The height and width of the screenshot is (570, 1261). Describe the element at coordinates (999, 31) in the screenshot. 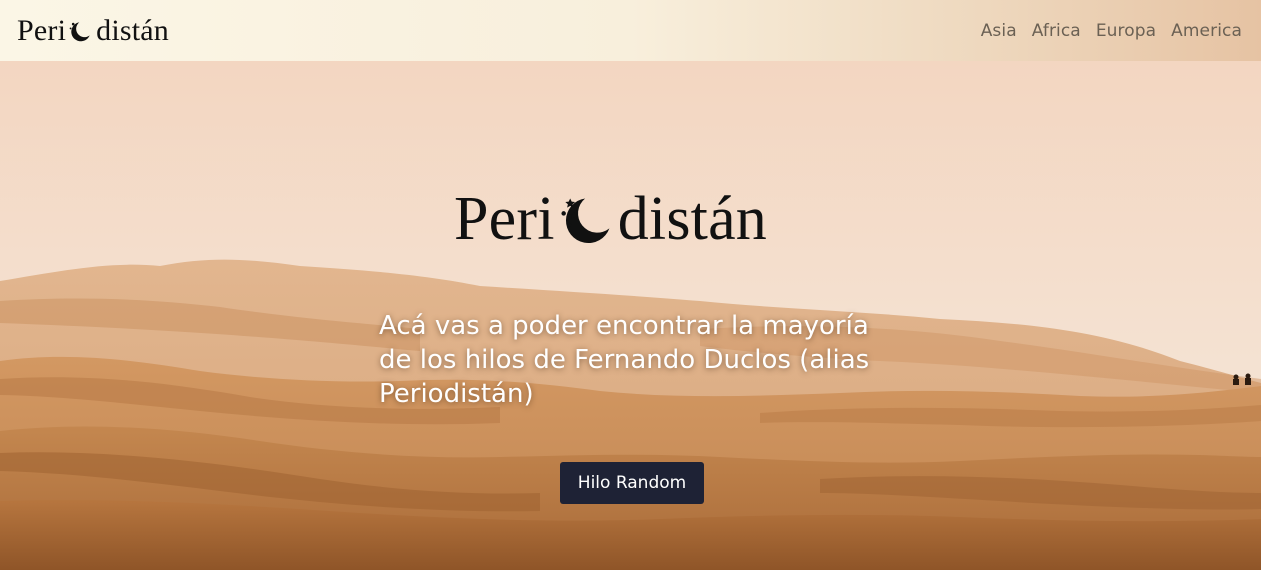

I see `nav-link-asia: Asia` at that location.